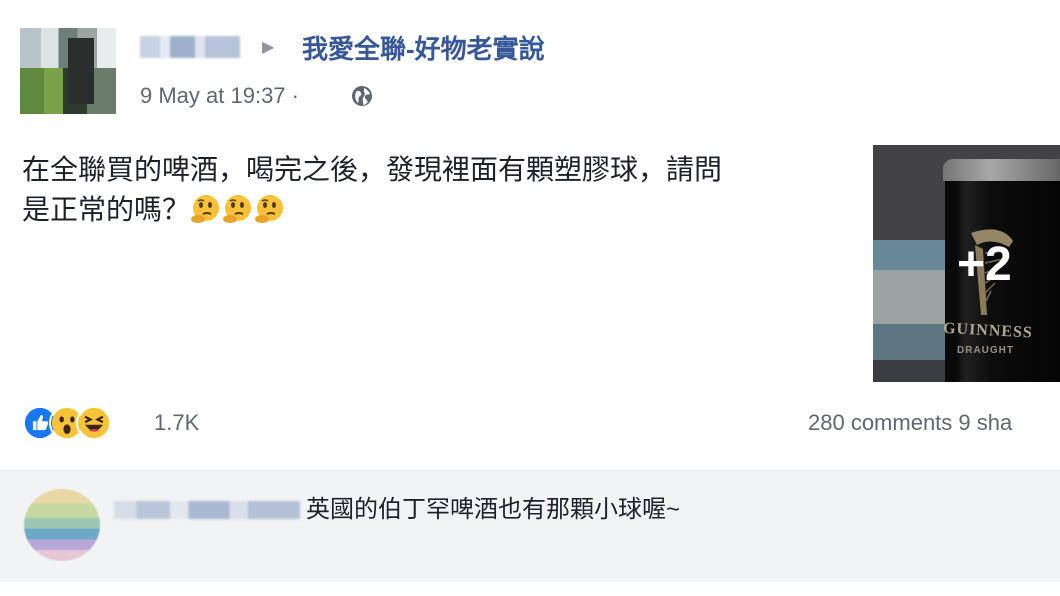 This screenshot has height=596, width=1060. I want to click on shared-to-arrow-icon: ▶, so click(268, 47).